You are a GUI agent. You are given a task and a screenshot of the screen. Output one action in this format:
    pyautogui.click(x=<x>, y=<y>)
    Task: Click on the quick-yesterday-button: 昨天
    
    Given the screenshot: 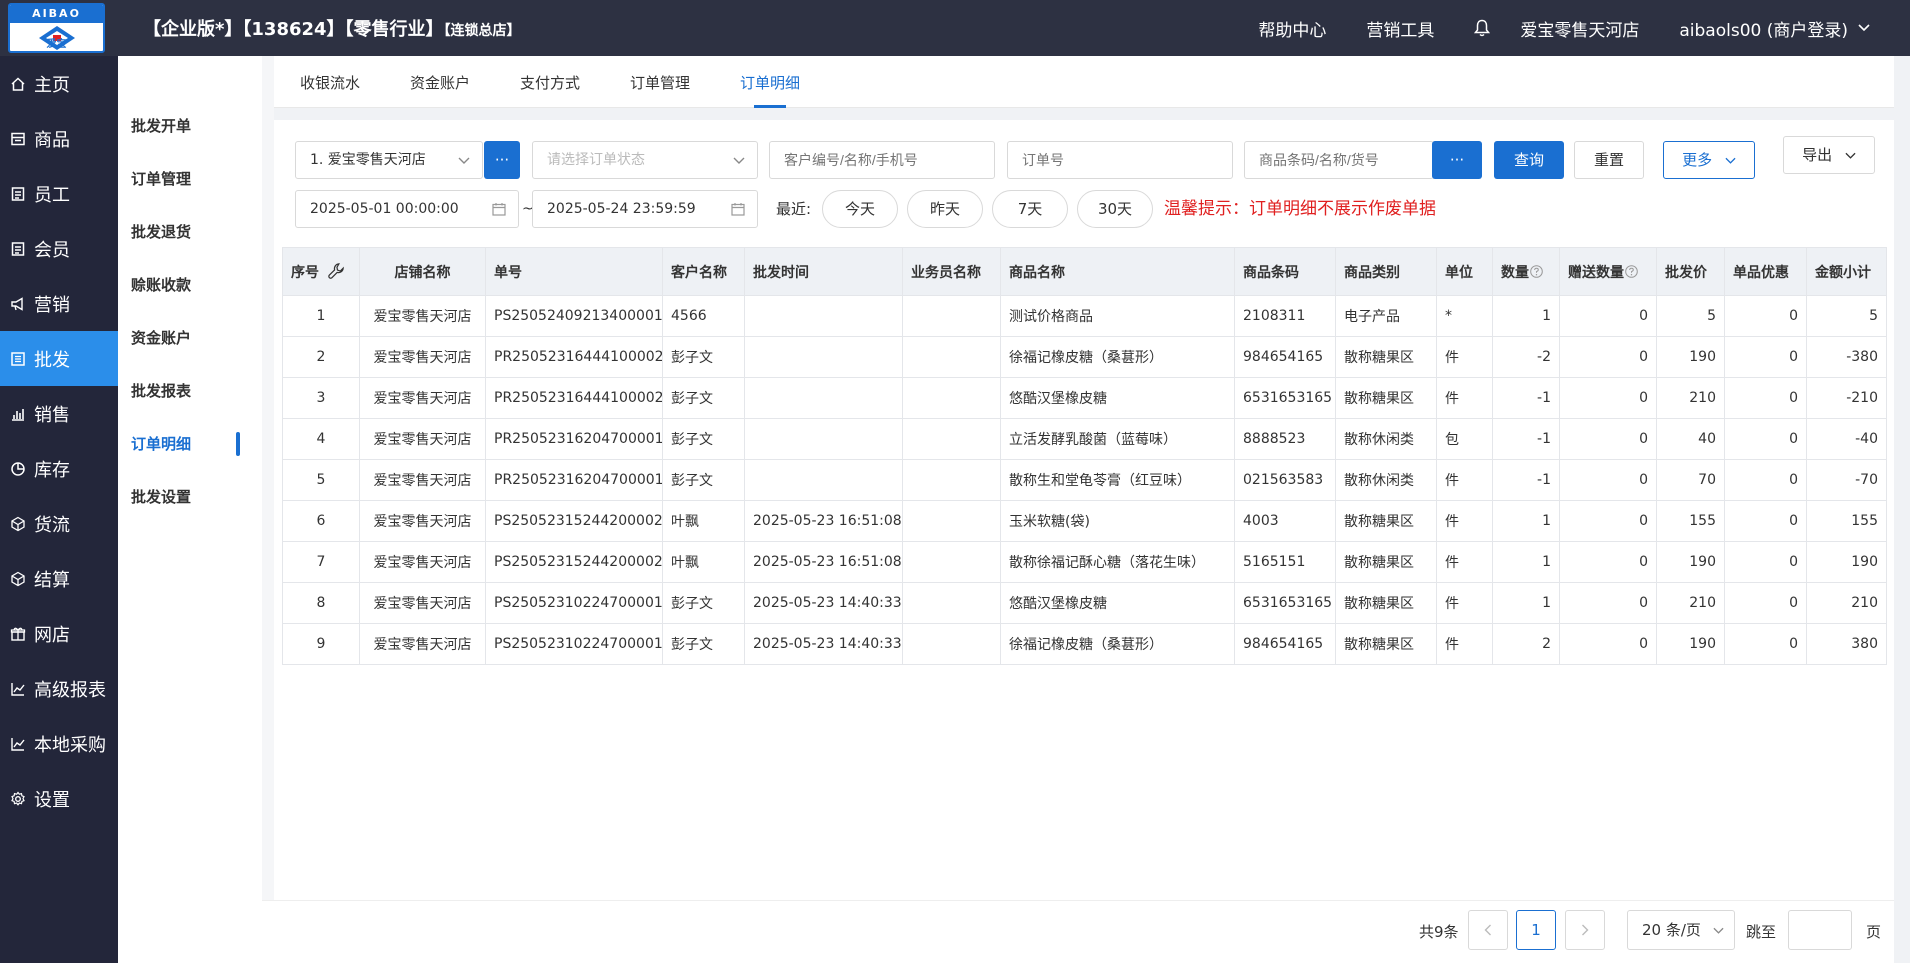 What is the action you would take?
    pyautogui.click(x=945, y=209)
    